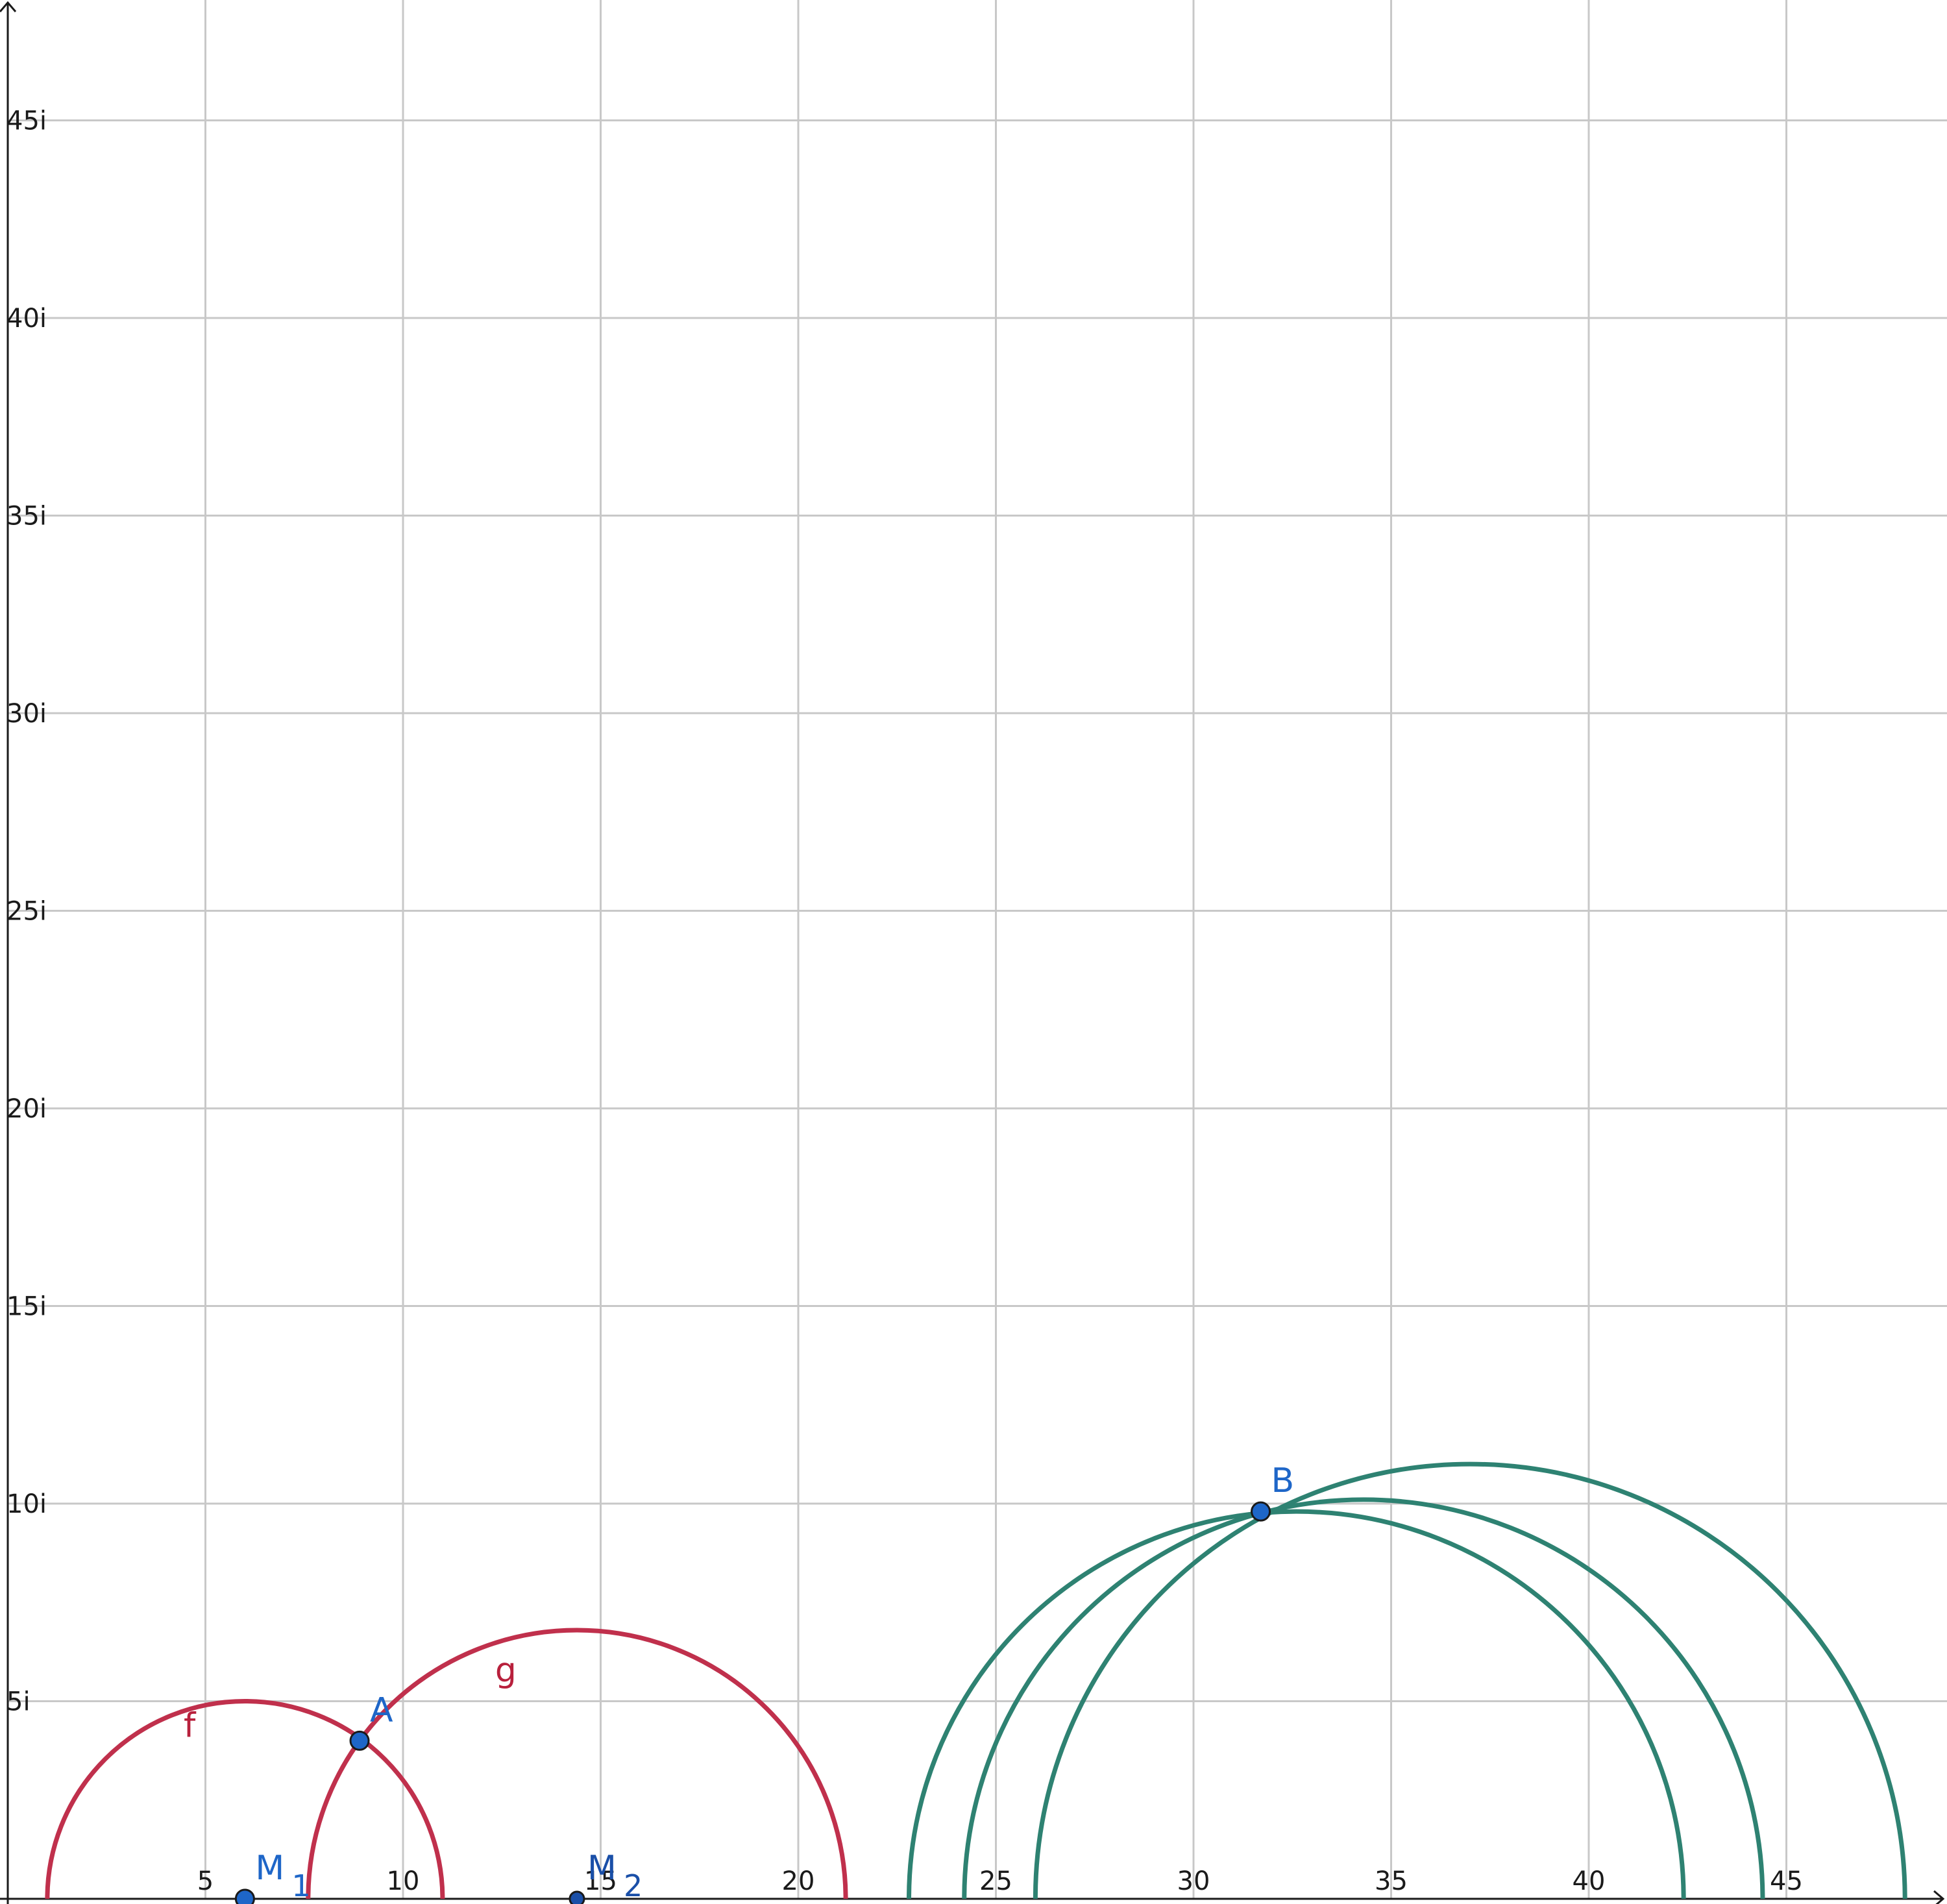 Image resolution: width=1947 pixels, height=1904 pixels. I want to click on point-A, so click(359, 1740).